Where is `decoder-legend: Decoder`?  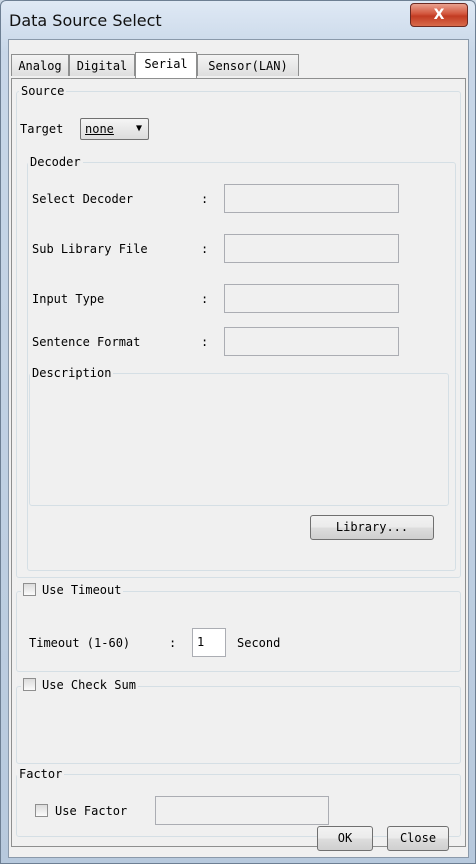 decoder-legend: Decoder is located at coordinates (55, 162).